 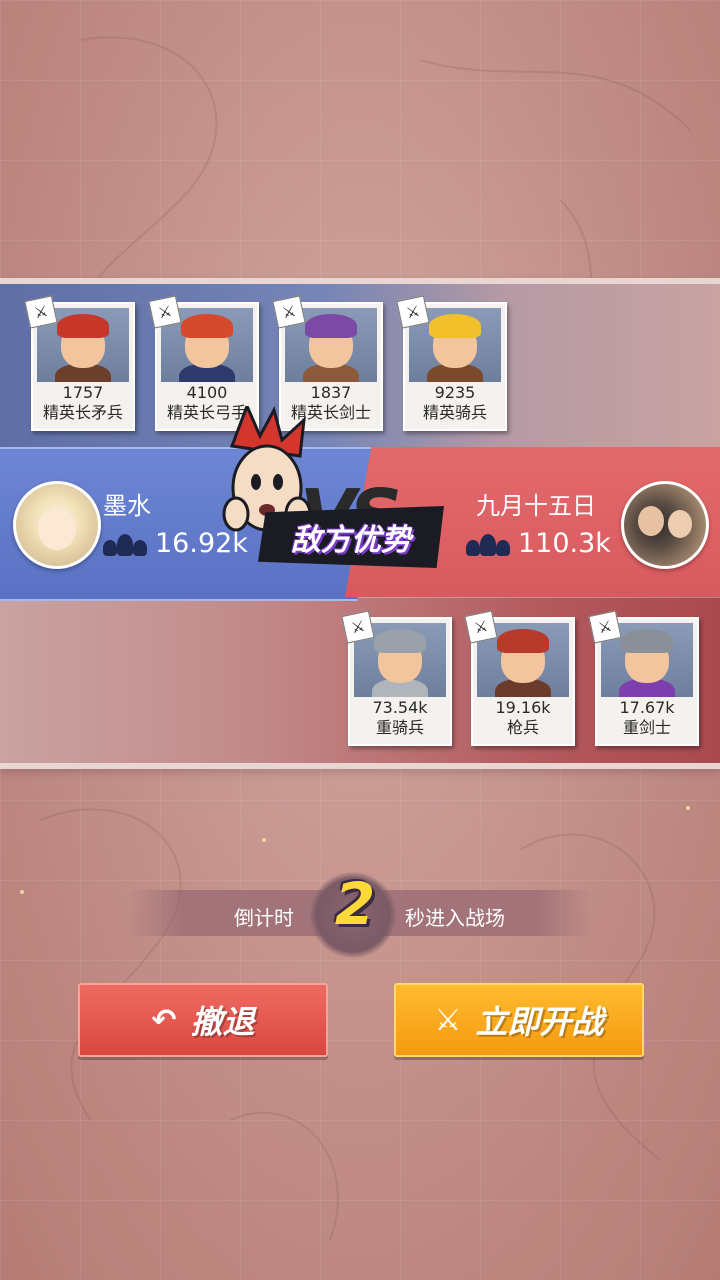 I want to click on unit-count: 4100, so click(x=207, y=392).